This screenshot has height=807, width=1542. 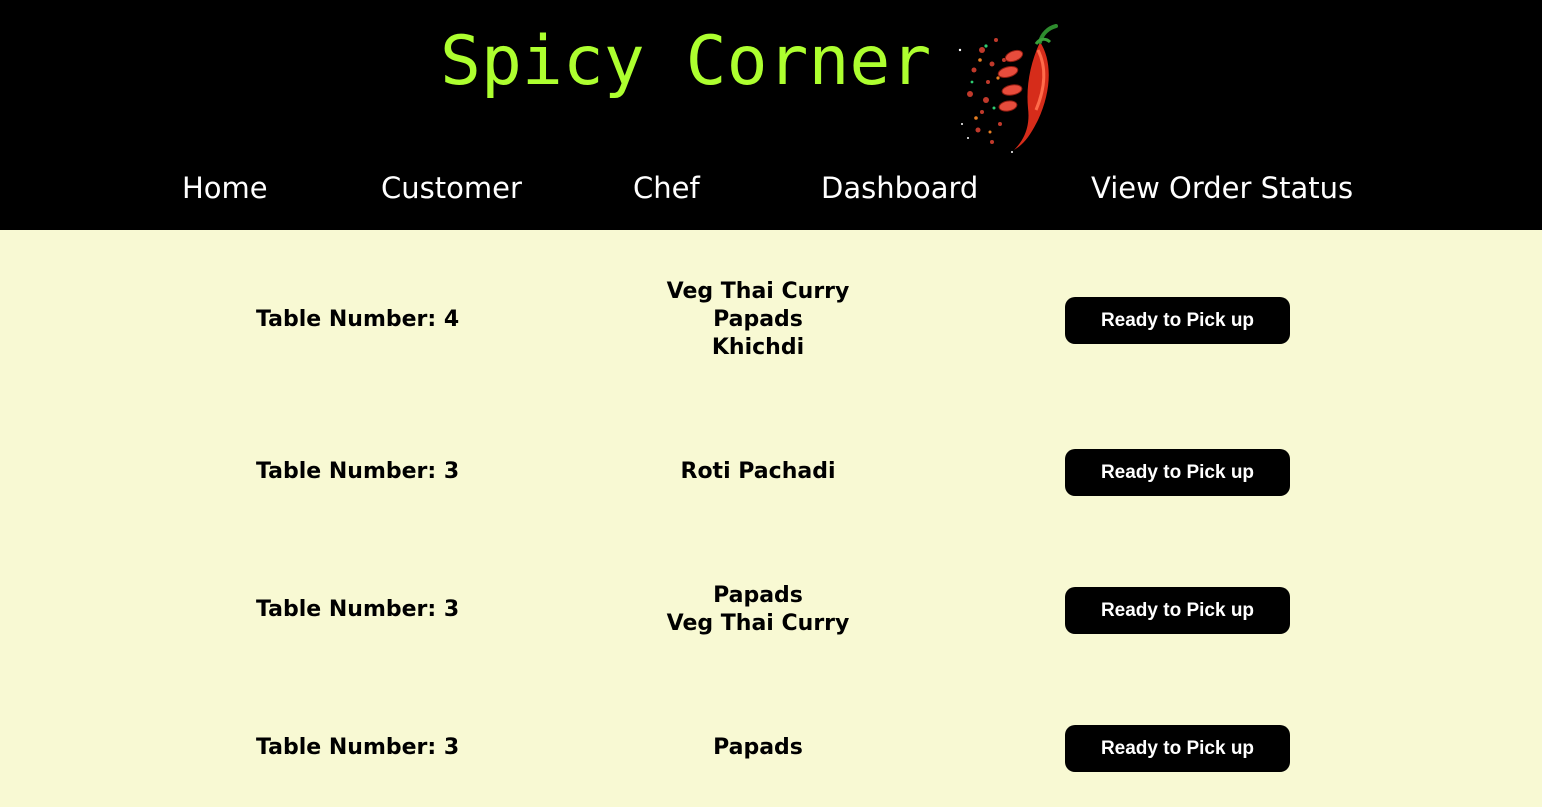 I want to click on order-item: Khichdi, so click(x=758, y=347).